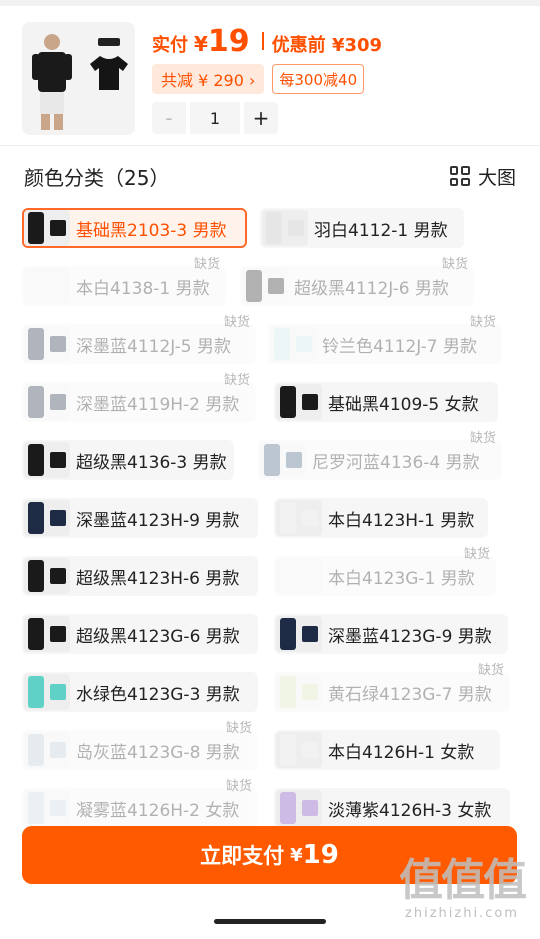  Describe the element at coordinates (320, 855) in the screenshot. I see `pay-button-amount: 19` at that location.